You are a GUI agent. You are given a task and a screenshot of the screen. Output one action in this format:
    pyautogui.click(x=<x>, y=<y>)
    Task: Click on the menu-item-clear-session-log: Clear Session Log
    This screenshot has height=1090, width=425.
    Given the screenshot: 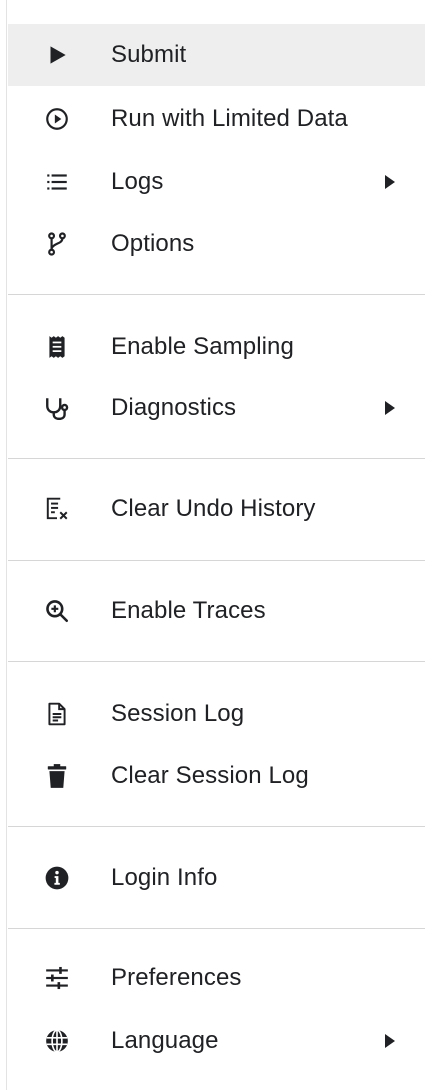 What is the action you would take?
    pyautogui.click(x=216, y=776)
    